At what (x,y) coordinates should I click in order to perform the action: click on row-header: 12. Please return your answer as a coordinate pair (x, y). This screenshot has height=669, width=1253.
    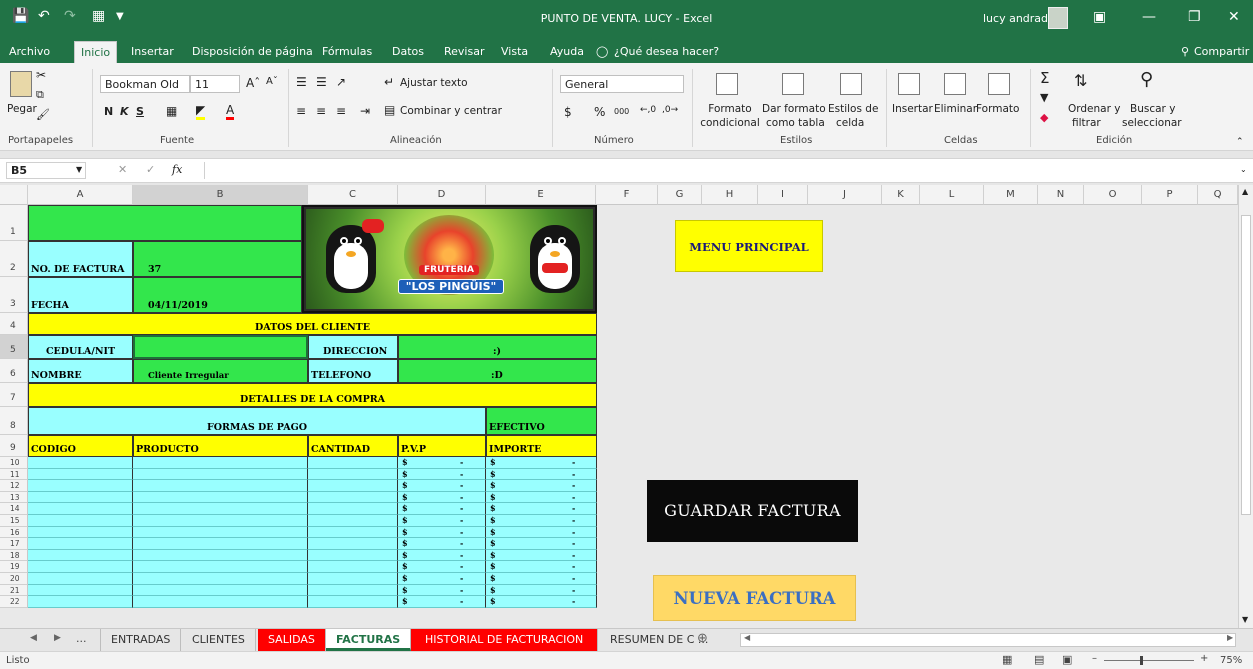
    Looking at the image, I should click on (14, 486).